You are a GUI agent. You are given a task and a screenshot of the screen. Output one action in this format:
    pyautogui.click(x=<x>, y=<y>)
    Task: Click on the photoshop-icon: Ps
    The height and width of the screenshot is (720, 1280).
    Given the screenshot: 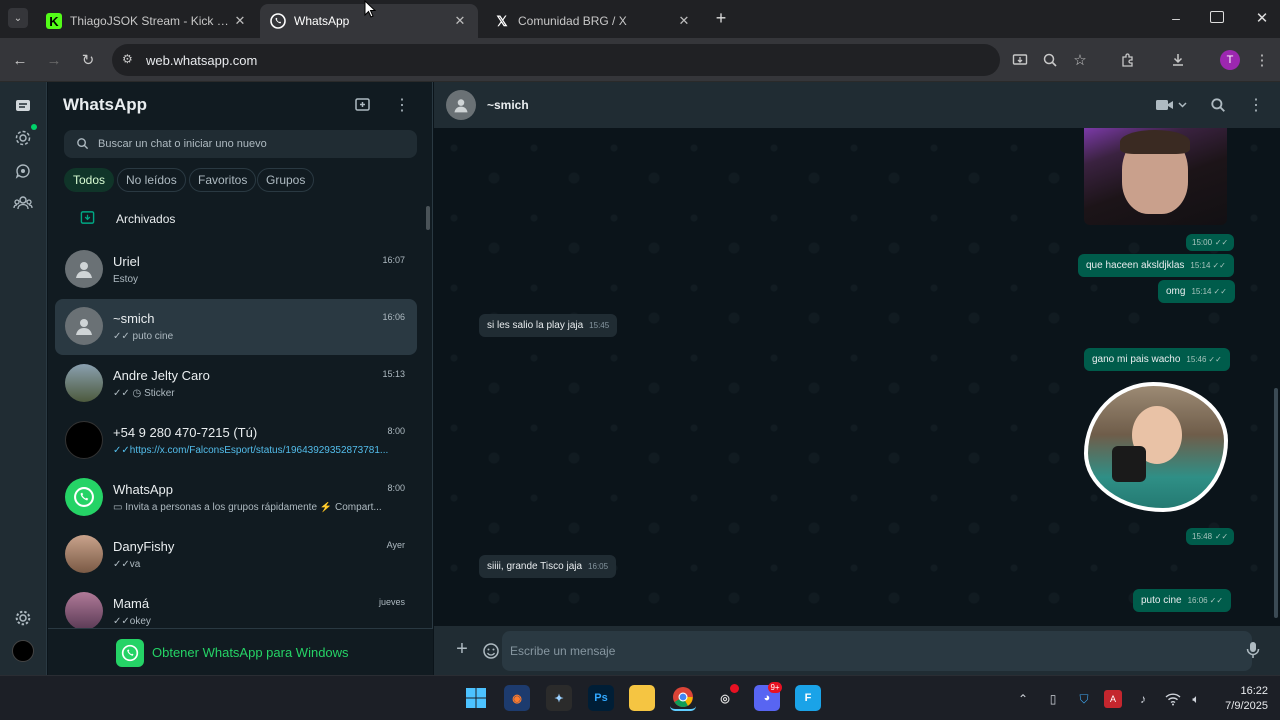 What is the action you would take?
    pyautogui.click(x=601, y=698)
    